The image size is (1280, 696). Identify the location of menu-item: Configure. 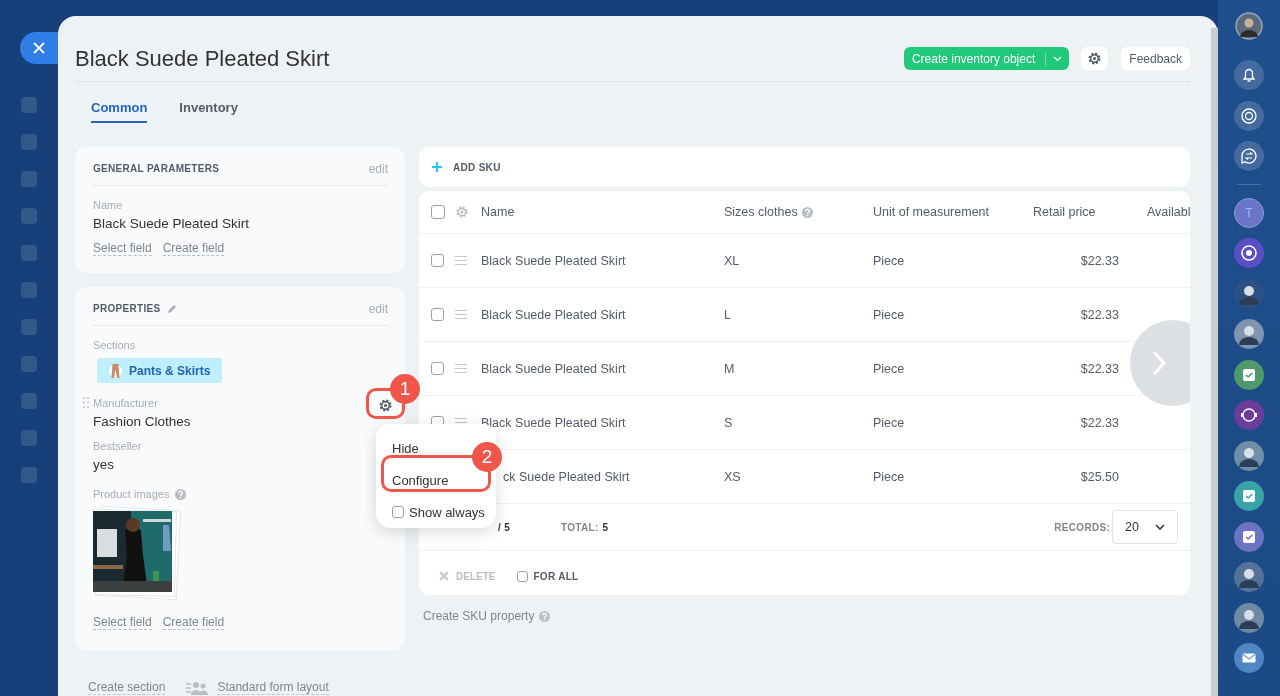
(420, 480).